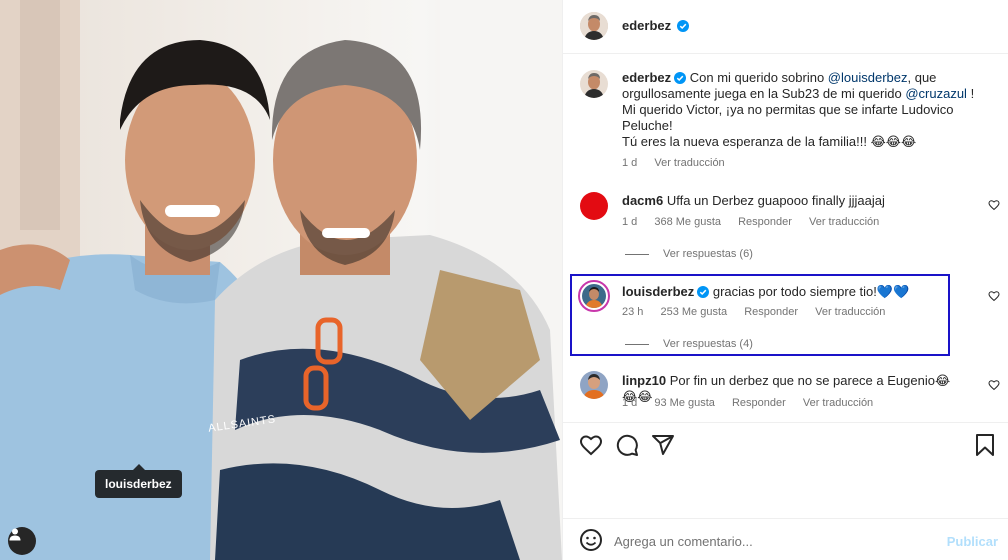 The height and width of the screenshot is (560, 1008). What do you see at coordinates (687, 222) in the screenshot?
I see `comment-likes: 368 Me gusta` at bounding box center [687, 222].